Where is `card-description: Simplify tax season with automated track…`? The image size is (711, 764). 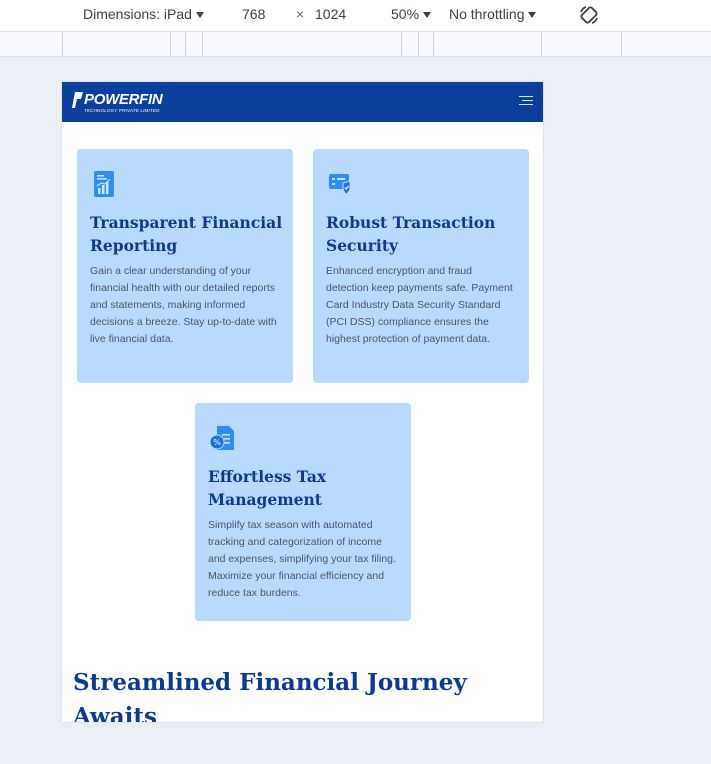 card-description: Simplify tax season with automated track… is located at coordinates (302, 559).